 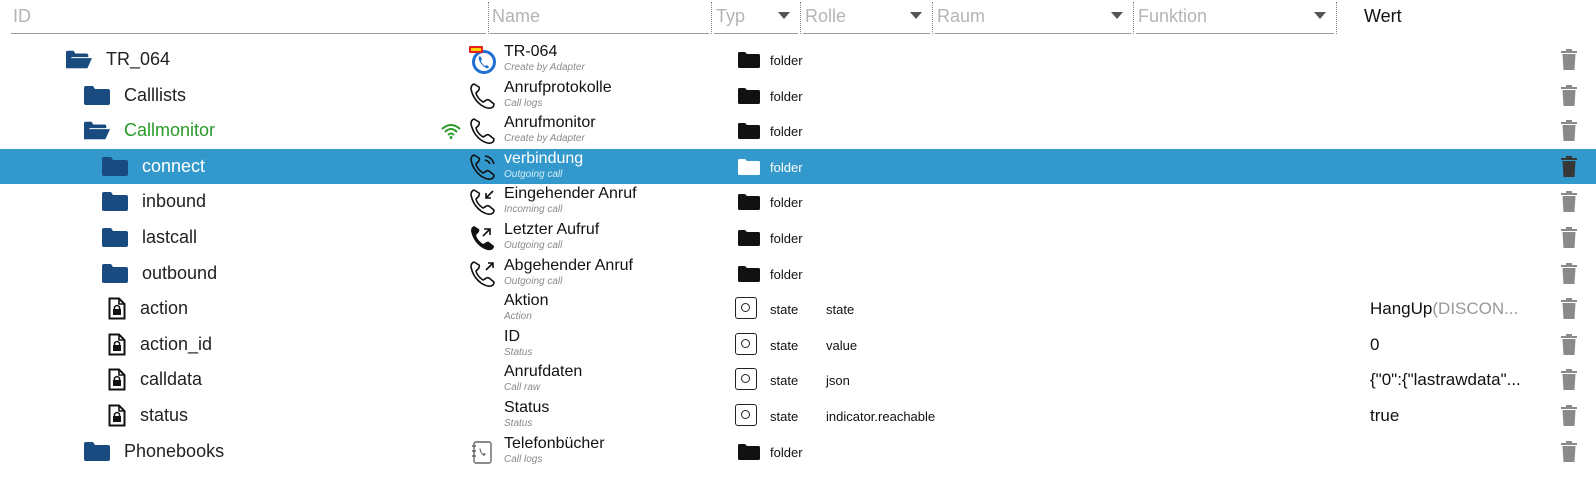 I want to click on table-header: ID Name Typ Rolle Raum Funktion Wert, so click(x=798, y=18).